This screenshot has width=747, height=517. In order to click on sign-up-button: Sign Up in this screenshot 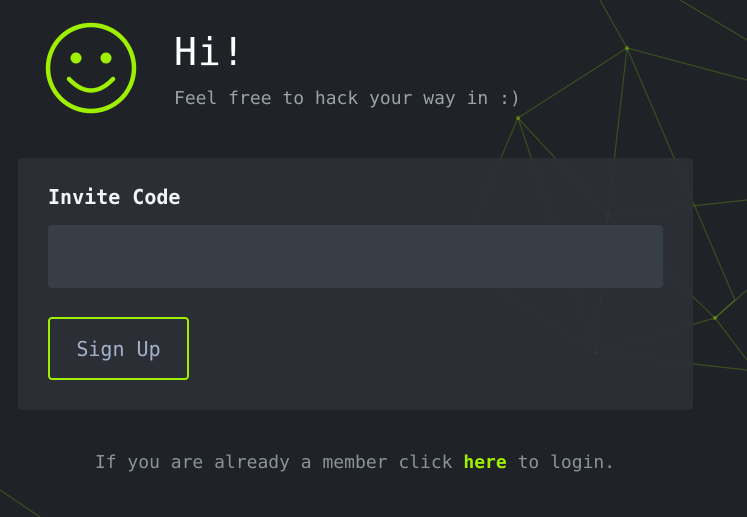, I will do `click(118, 348)`.